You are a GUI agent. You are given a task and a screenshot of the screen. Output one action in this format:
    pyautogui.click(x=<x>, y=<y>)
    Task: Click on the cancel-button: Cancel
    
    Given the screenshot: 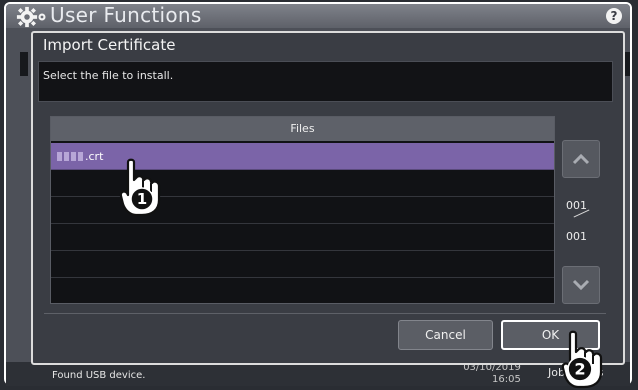 What is the action you would take?
    pyautogui.click(x=445, y=335)
    